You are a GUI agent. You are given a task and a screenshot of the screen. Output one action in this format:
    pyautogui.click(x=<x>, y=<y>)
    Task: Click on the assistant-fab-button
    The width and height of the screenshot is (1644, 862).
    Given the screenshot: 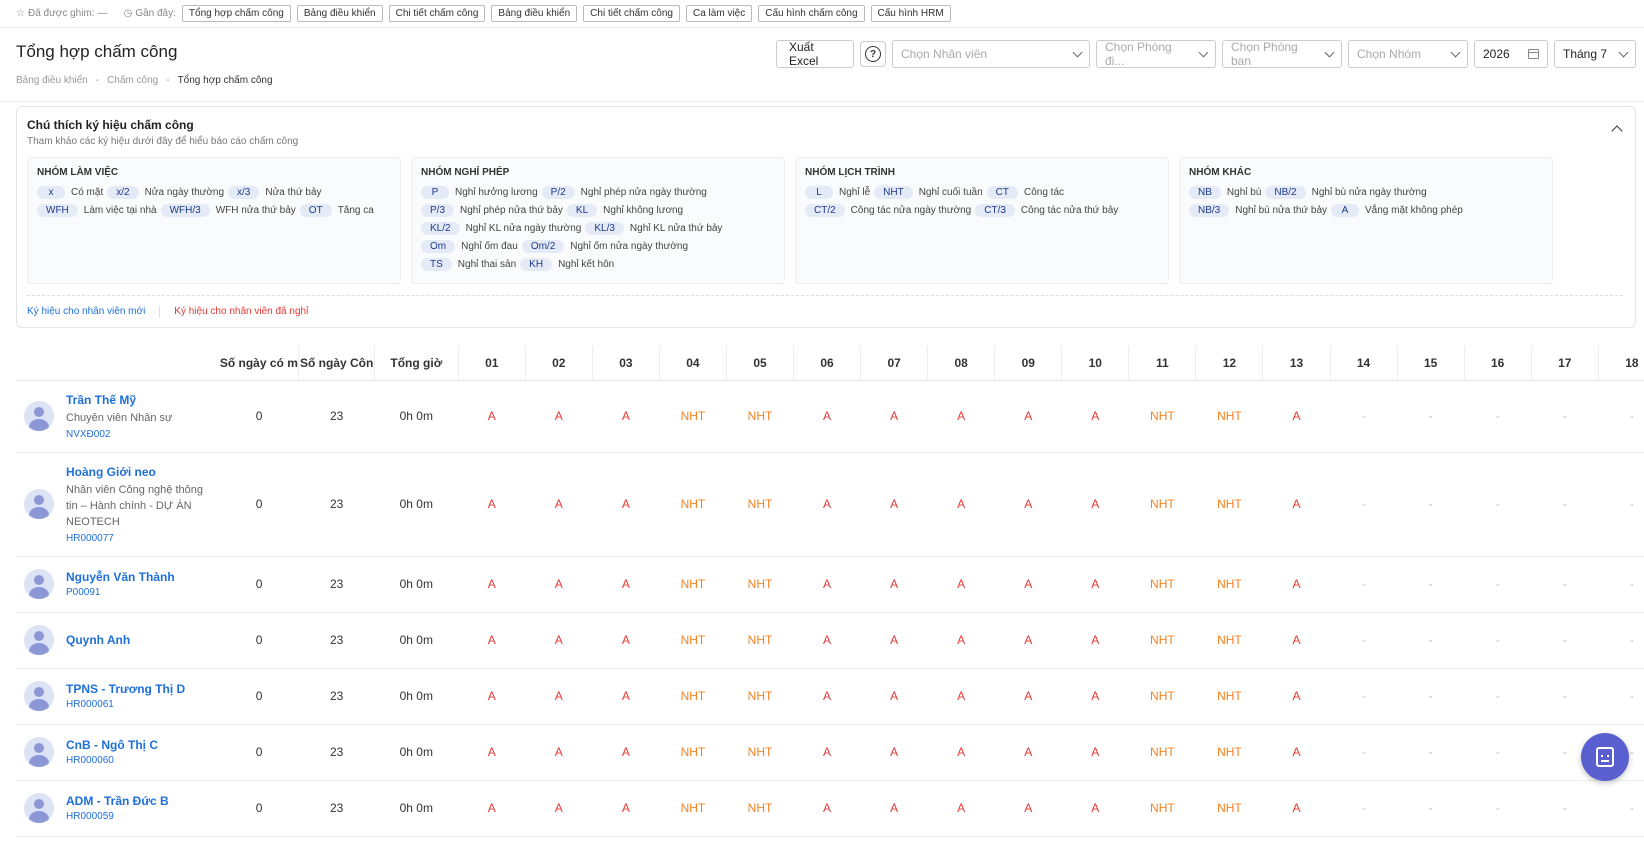 What is the action you would take?
    pyautogui.click(x=1605, y=757)
    